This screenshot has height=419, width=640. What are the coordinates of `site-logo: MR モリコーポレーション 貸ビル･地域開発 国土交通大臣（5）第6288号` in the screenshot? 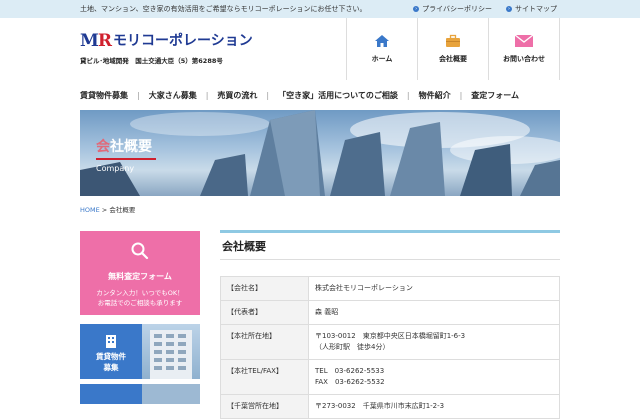 It's located at (166, 48).